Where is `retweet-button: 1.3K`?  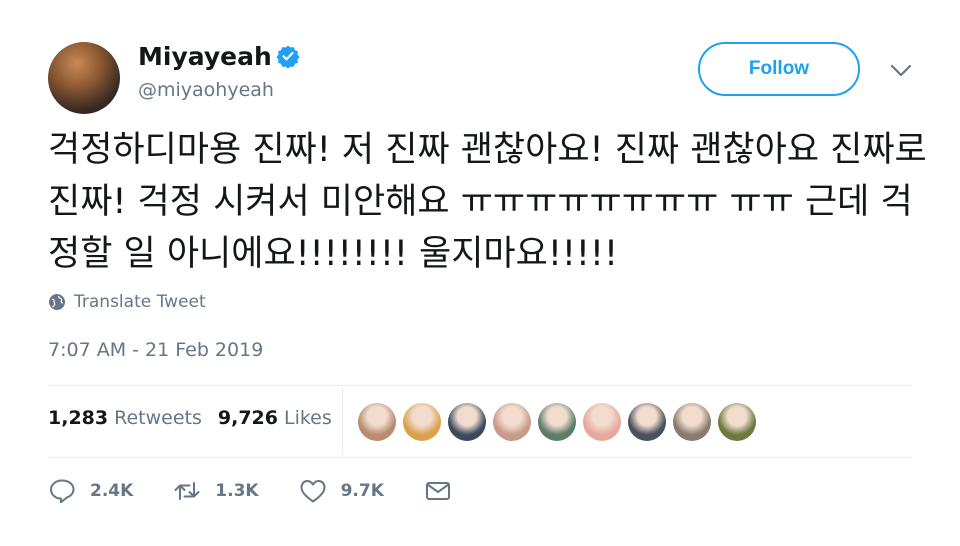 retweet-button: 1.3K is located at coordinates (216, 491).